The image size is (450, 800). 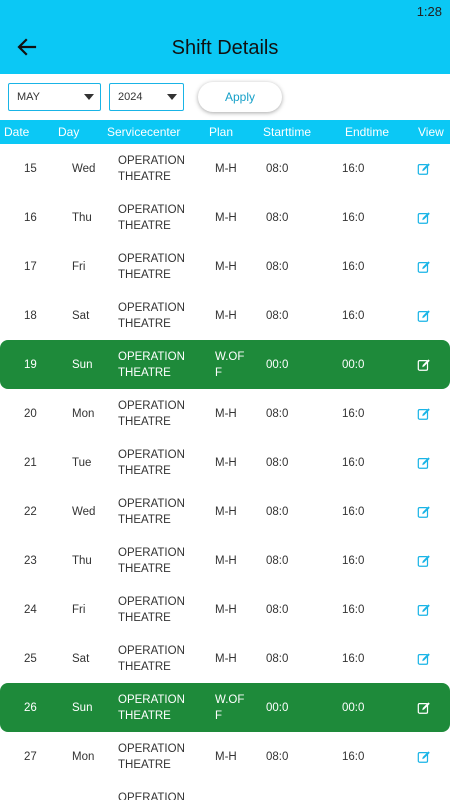 What do you see at coordinates (30, 462) in the screenshot?
I see `cell-date: 21` at bounding box center [30, 462].